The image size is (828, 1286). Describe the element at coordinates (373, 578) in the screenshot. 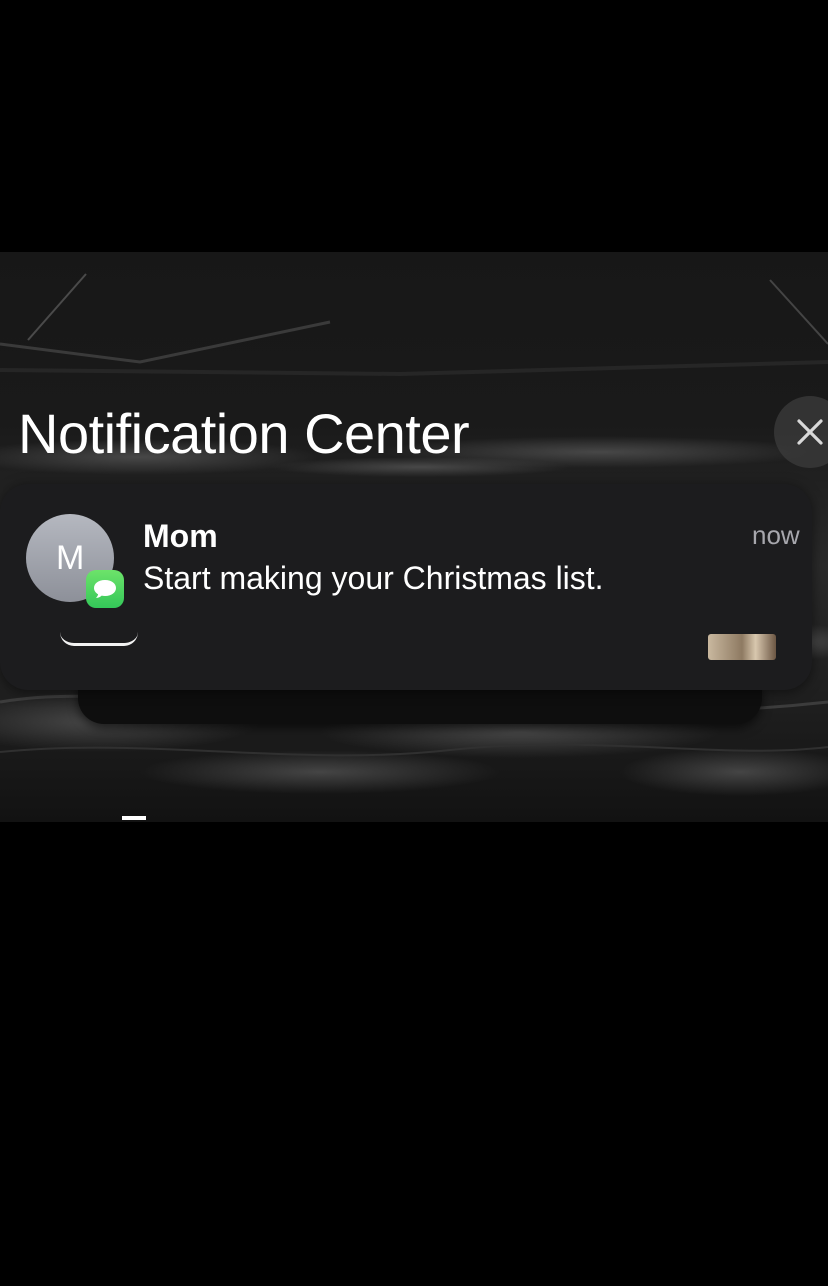

I see `message-preview: Start making your Christmas list.` at that location.